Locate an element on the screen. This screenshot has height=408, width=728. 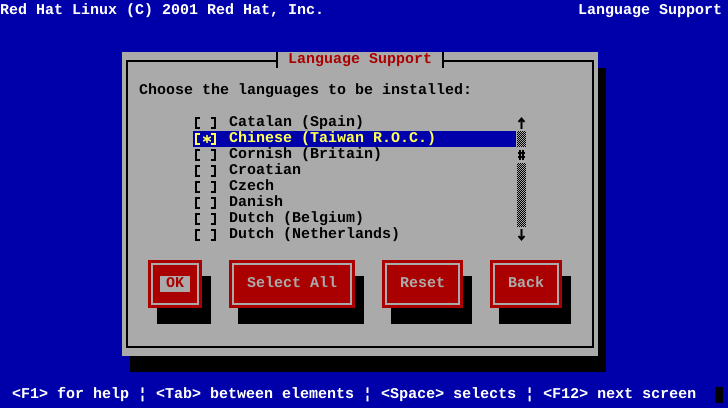
prompt-text: Choose the languages to be installed: is located at coordinates (306, 91).